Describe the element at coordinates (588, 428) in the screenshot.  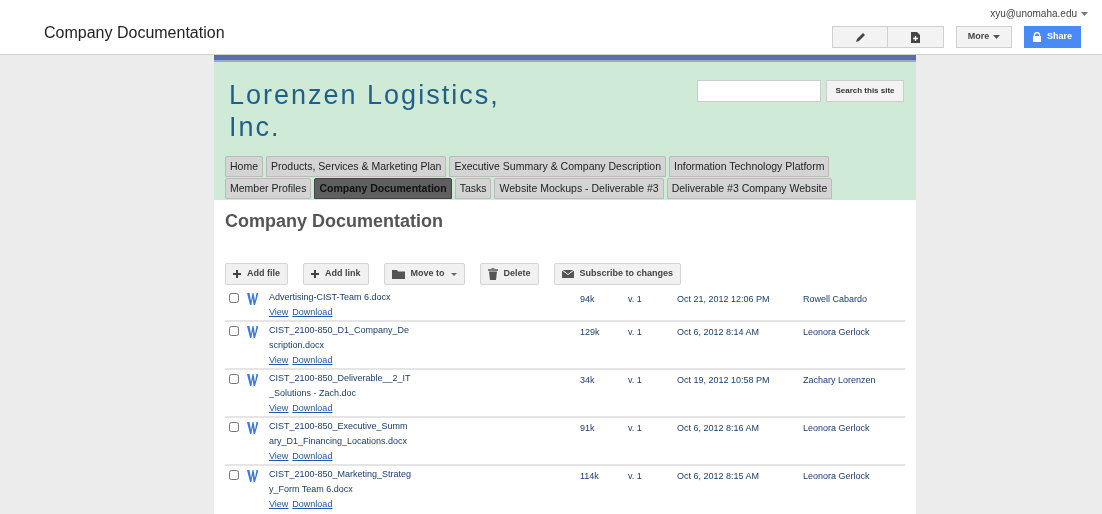
I see `file-size: 91k` at that location.